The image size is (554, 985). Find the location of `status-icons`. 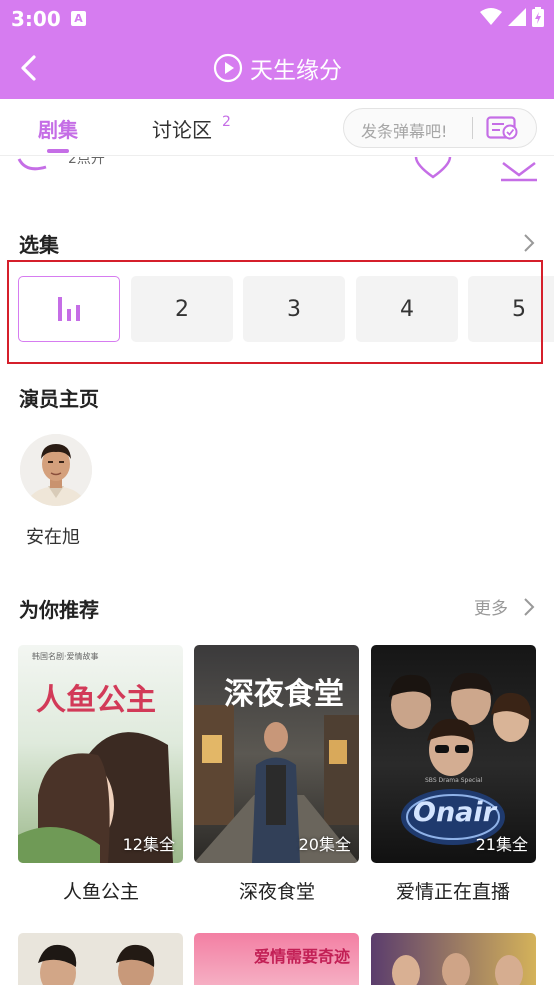

status-icons is located at coordinates (512, 17).